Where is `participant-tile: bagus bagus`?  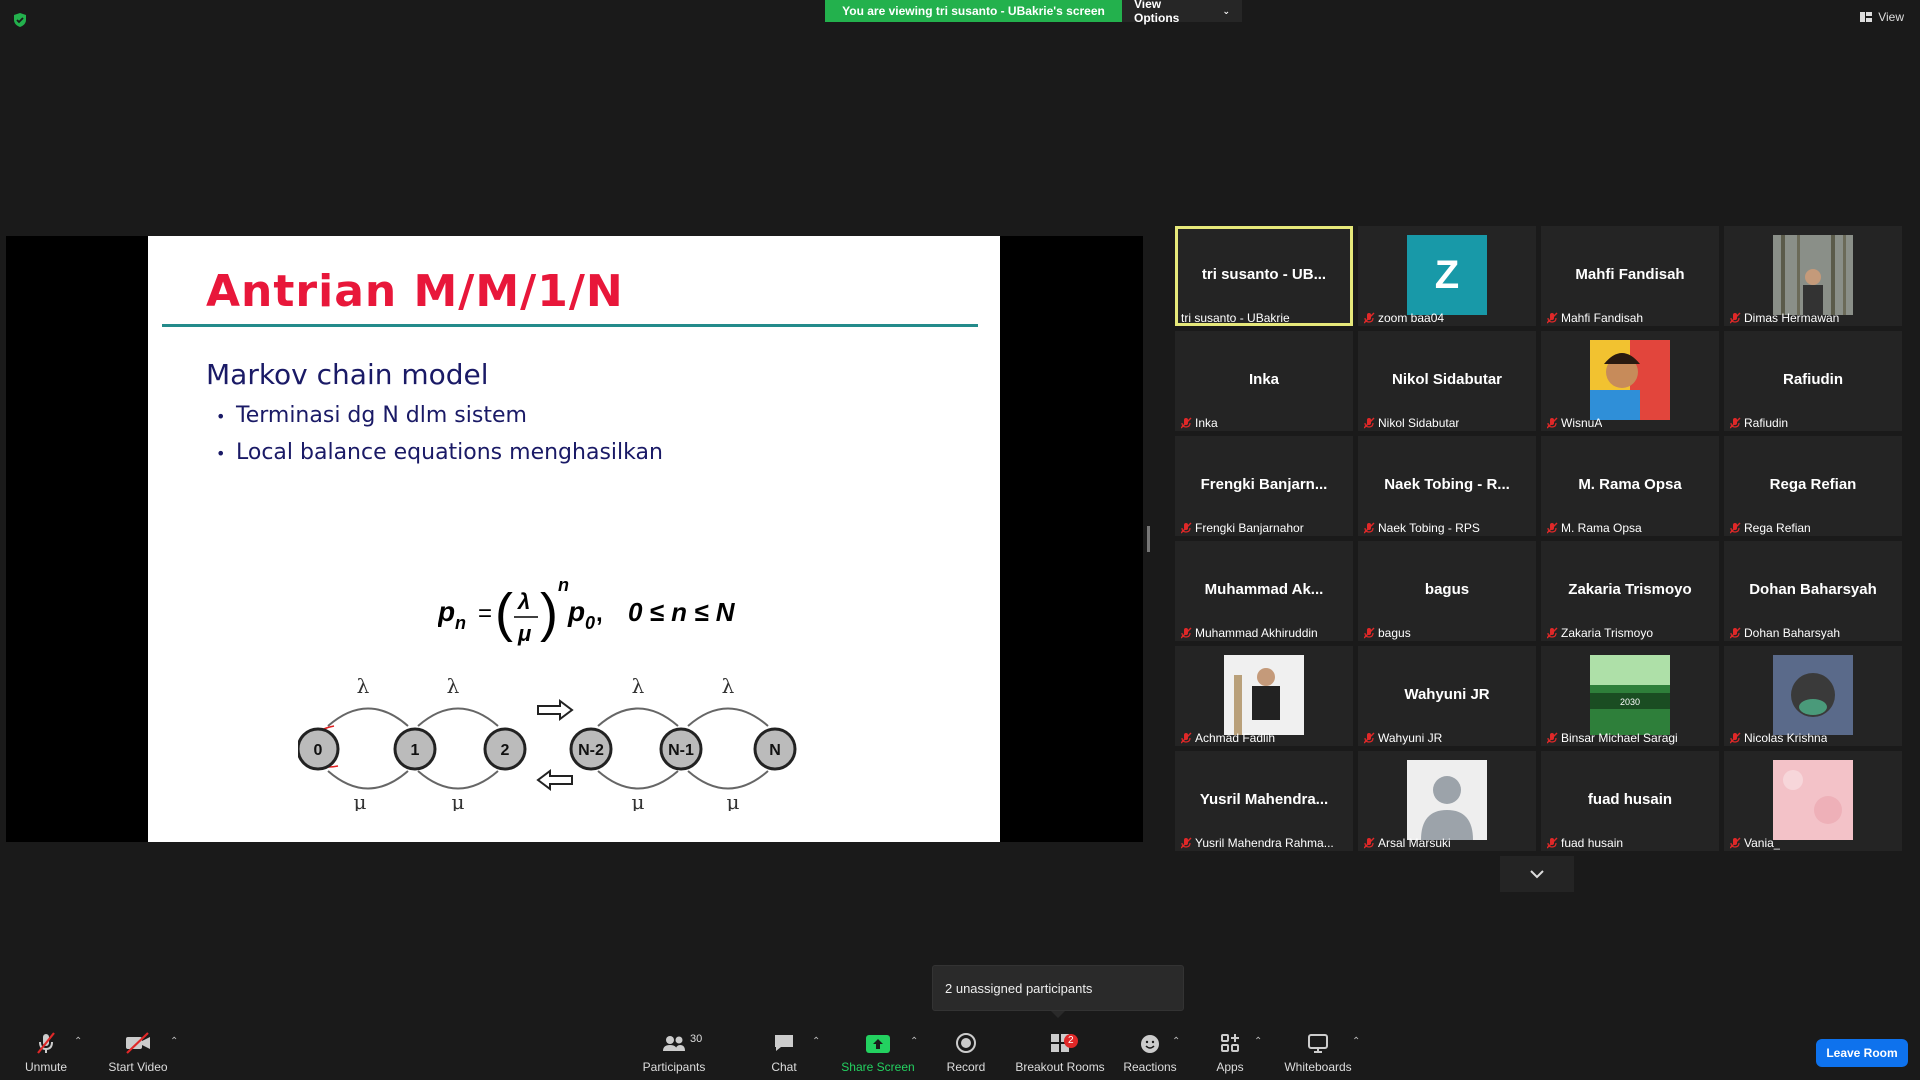 participant-tile: bagus bagus is located at coordinates (1447, 591).